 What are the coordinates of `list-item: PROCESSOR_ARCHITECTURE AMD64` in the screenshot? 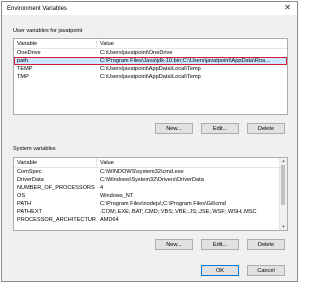 It's located at (150, 220).